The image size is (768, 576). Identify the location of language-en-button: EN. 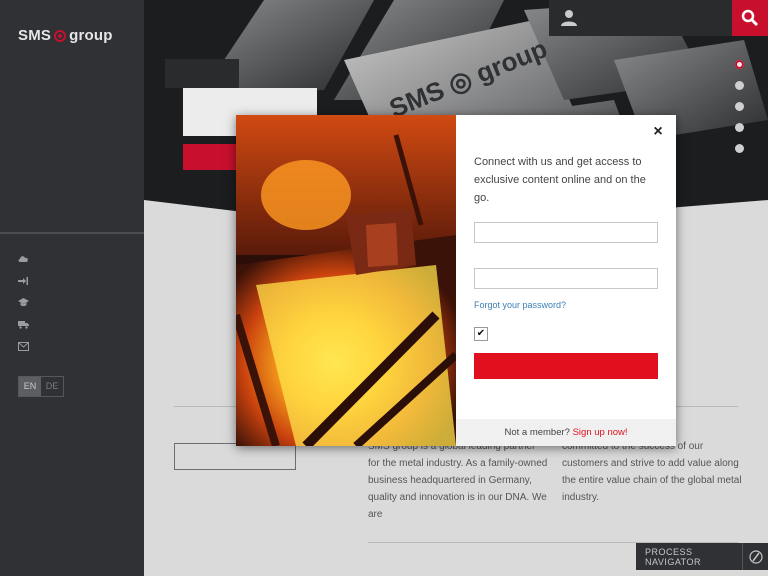
(30, 386).